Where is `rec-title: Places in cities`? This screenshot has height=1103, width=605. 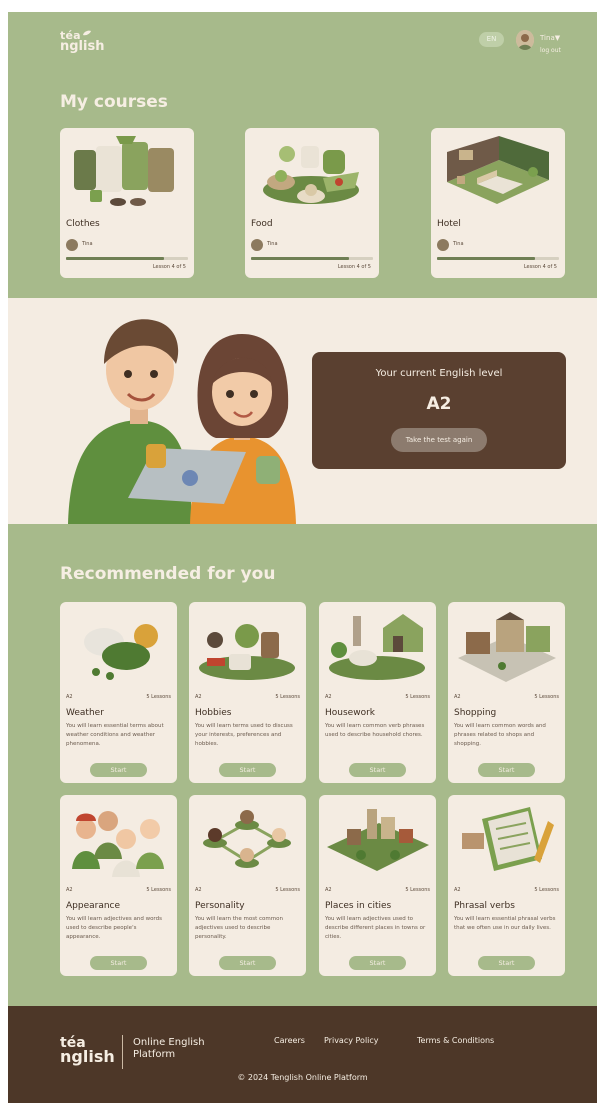 rec-title: Places in cities is located at coordinates (358, 906).